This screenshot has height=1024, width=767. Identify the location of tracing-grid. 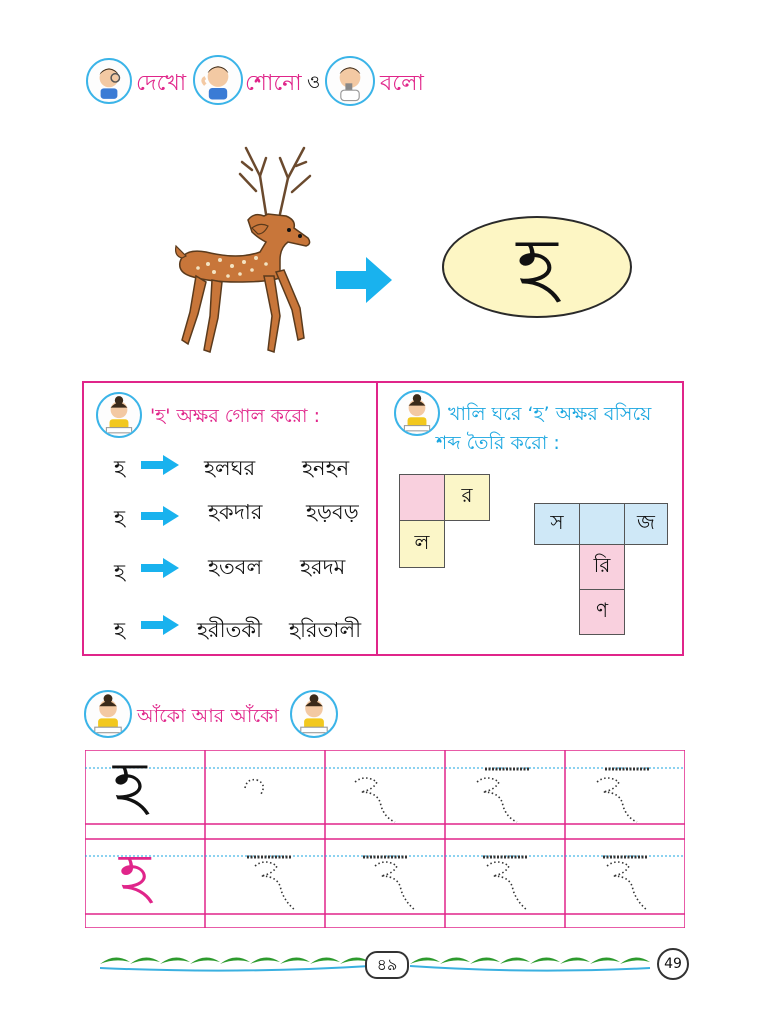
(385, 839).